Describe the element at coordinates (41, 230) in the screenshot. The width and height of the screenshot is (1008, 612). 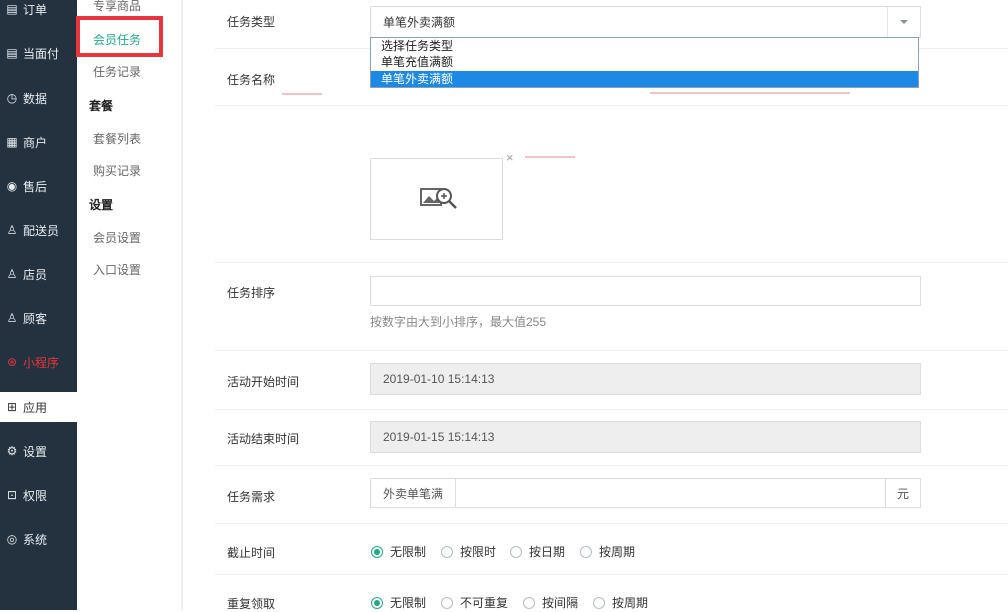
I see `sidebar-item-label: 配送员` at that location.